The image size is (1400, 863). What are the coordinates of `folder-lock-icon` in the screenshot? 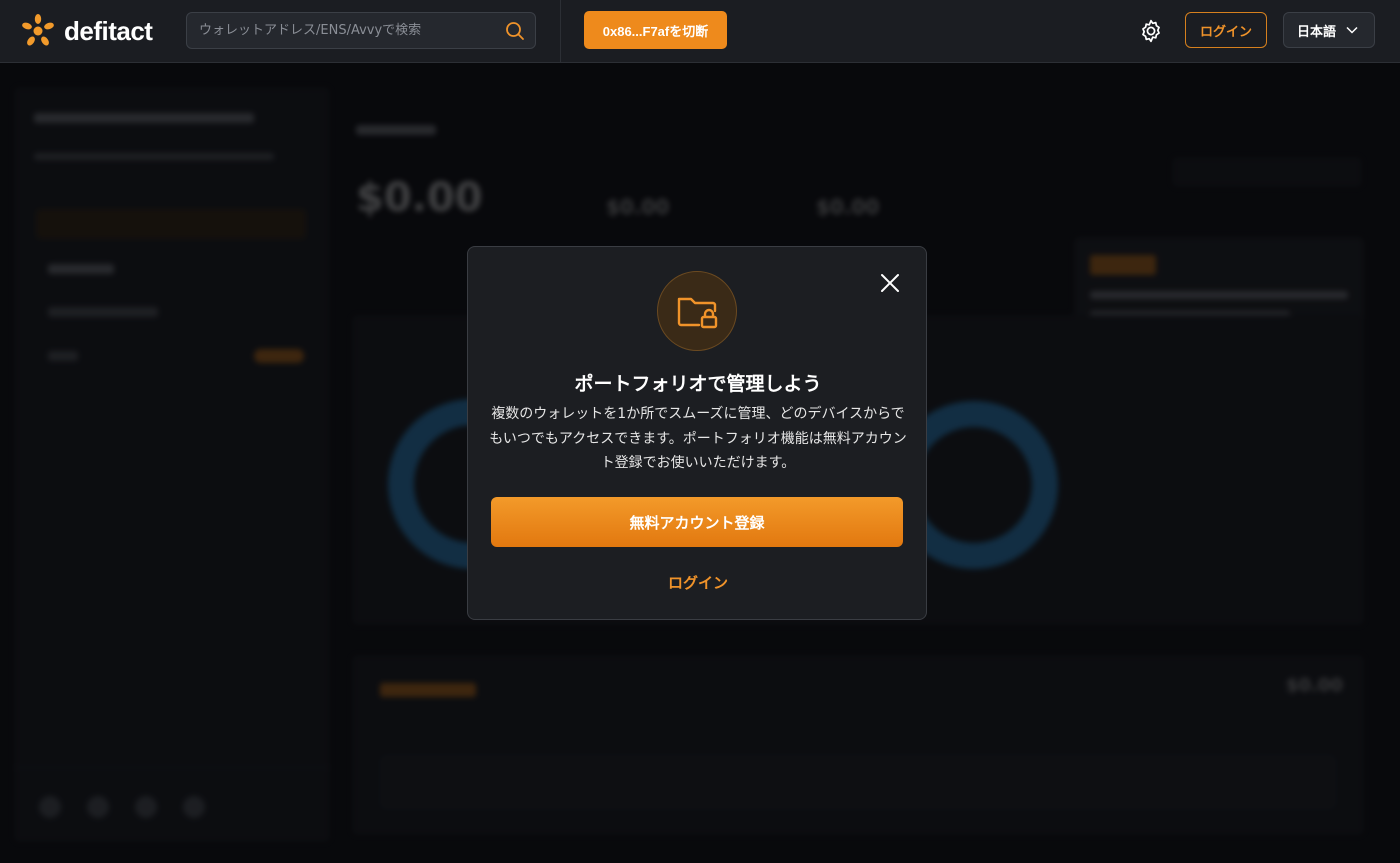 It's located at (697, 313).